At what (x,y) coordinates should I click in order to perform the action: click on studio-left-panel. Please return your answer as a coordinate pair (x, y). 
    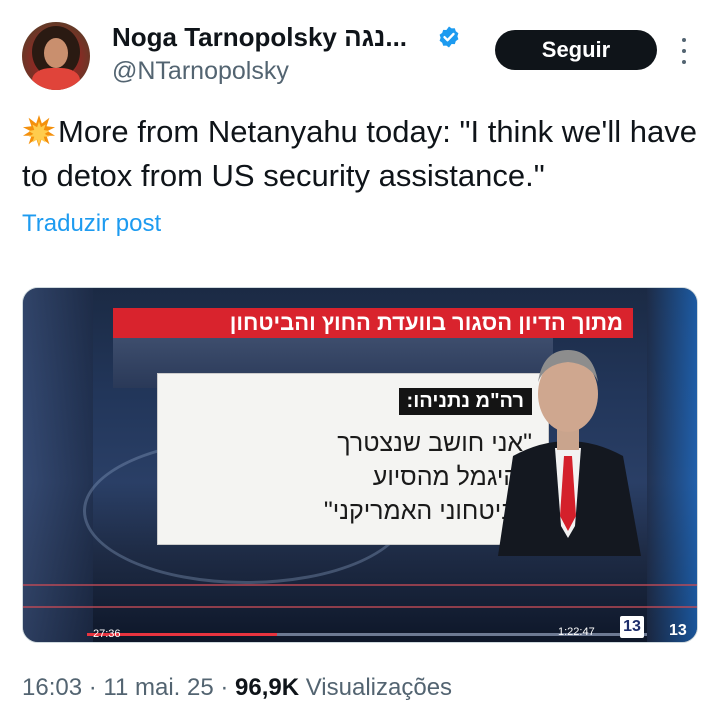
    Looking at the image, I should click on (58, 465).